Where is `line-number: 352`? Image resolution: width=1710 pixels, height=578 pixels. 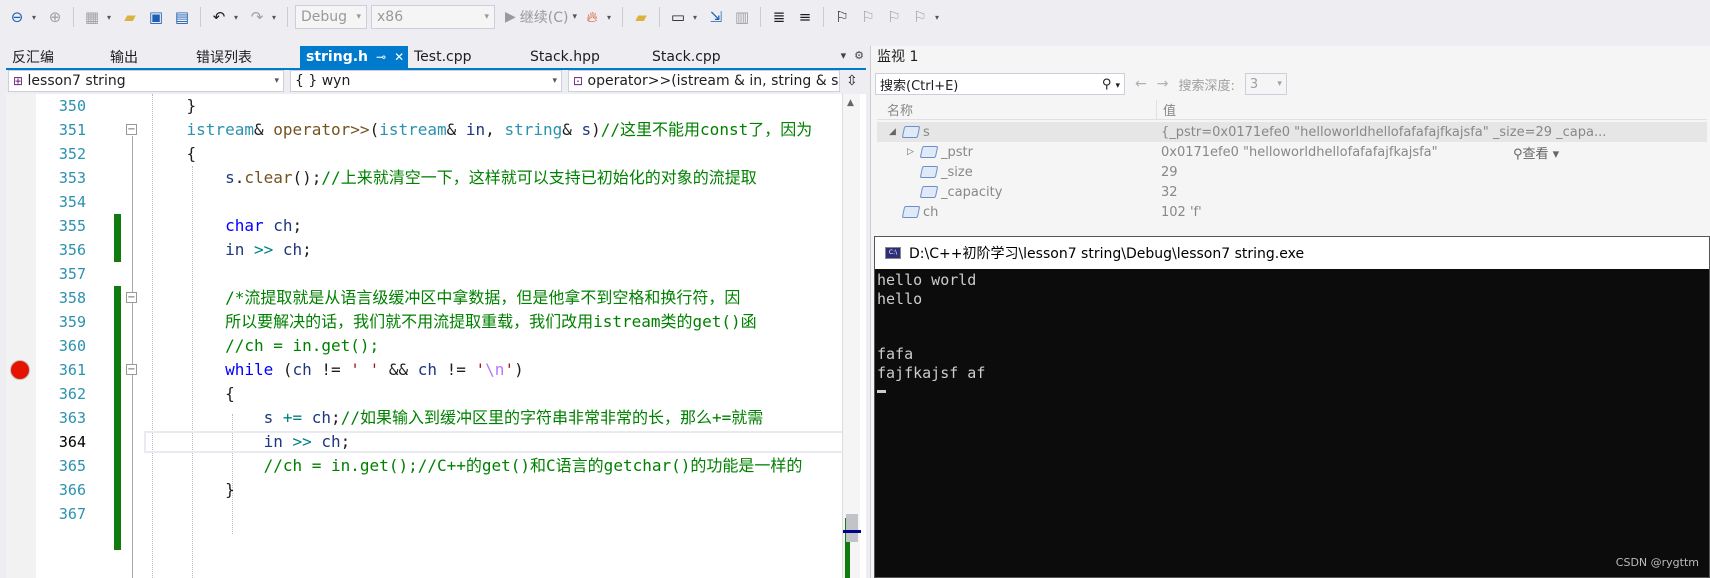 line-number: 352 is located at coordinates (72, 154).